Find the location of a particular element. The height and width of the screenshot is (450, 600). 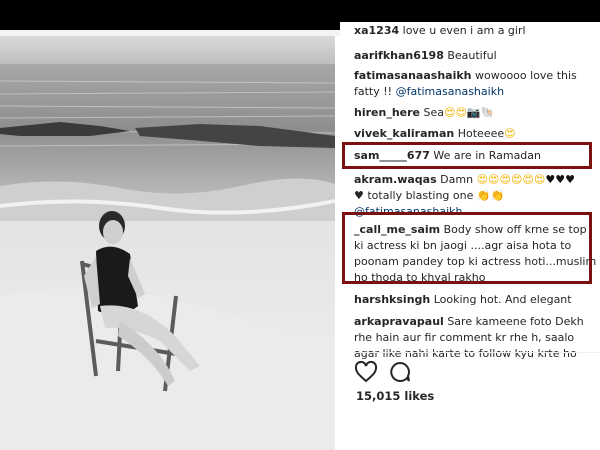

comment-username: aarifkhan6198 is located at coordinates (399, 55).